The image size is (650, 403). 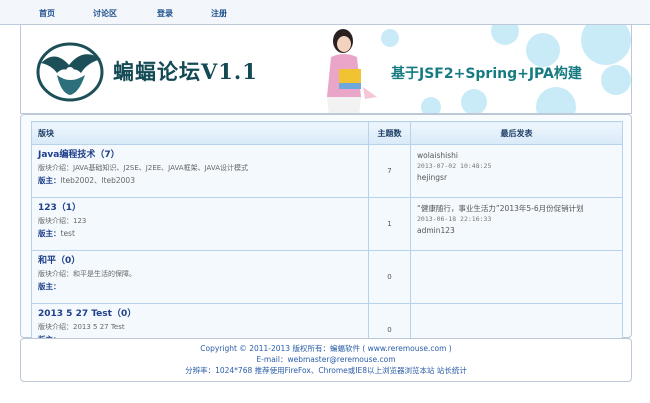 I want to click on nav-link-login: 登录, so click(x=165, y=13).